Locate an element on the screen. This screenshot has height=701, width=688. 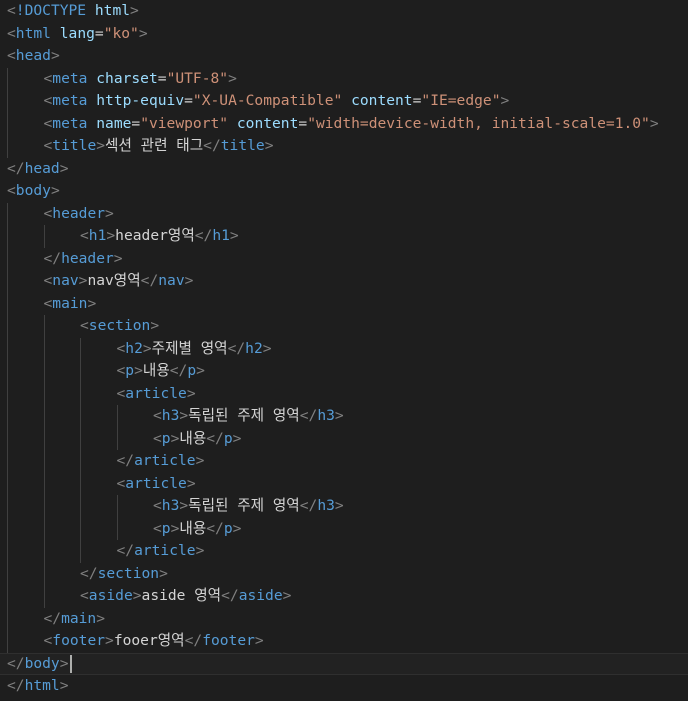
token-attr: charset is located at coordinates (127, 78).